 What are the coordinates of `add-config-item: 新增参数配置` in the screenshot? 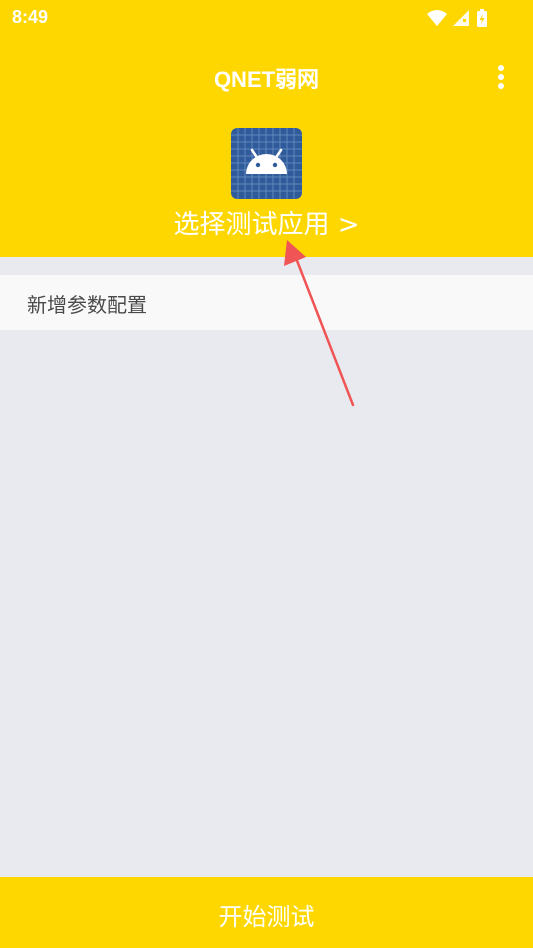 It's located at (266, 302).